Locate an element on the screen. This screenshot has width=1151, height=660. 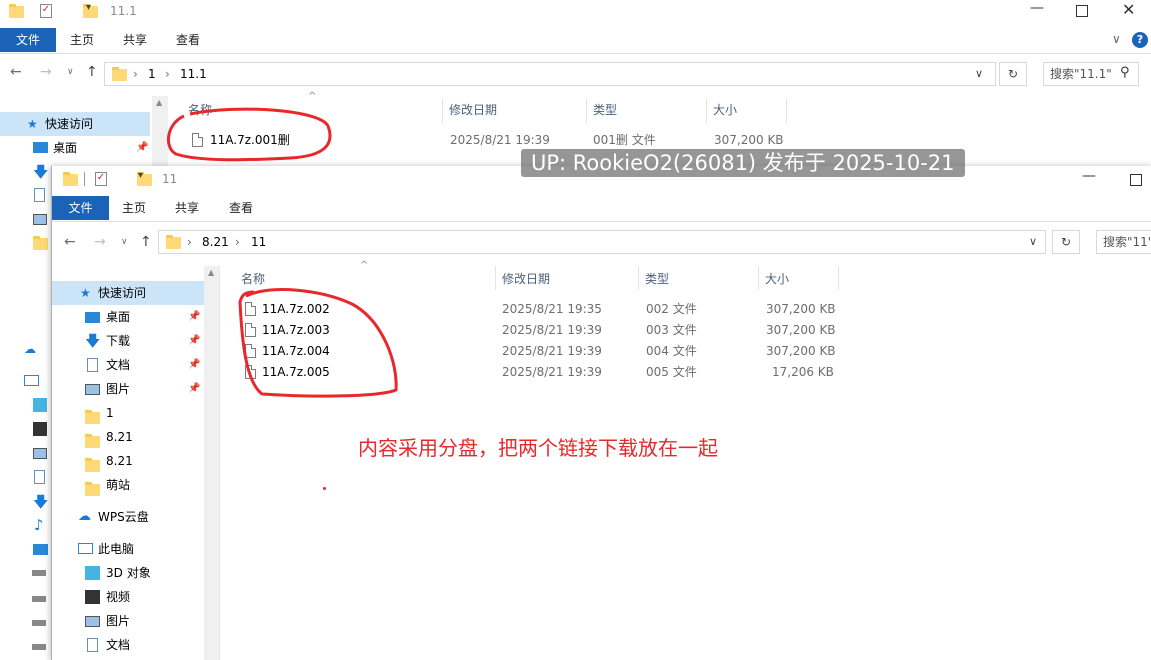
ribbon-expand-icon: ∨ is located at coordinates (1116, 39).